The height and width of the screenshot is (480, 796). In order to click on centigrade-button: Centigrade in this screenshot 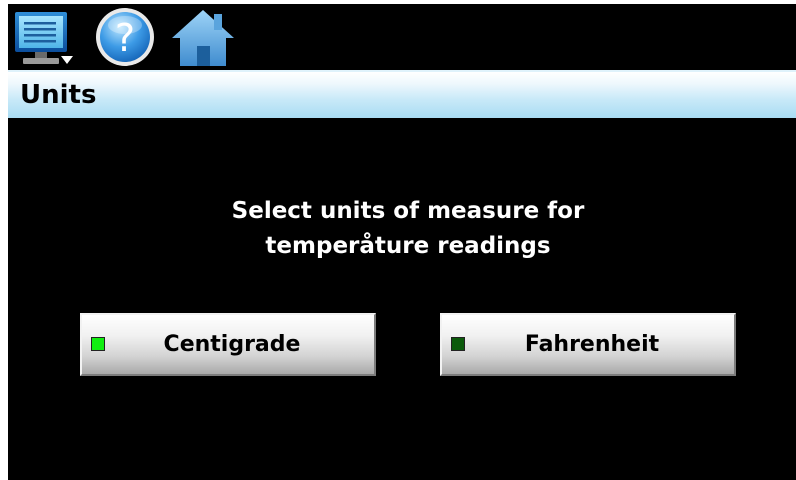, I will do `click(228, 344)`.